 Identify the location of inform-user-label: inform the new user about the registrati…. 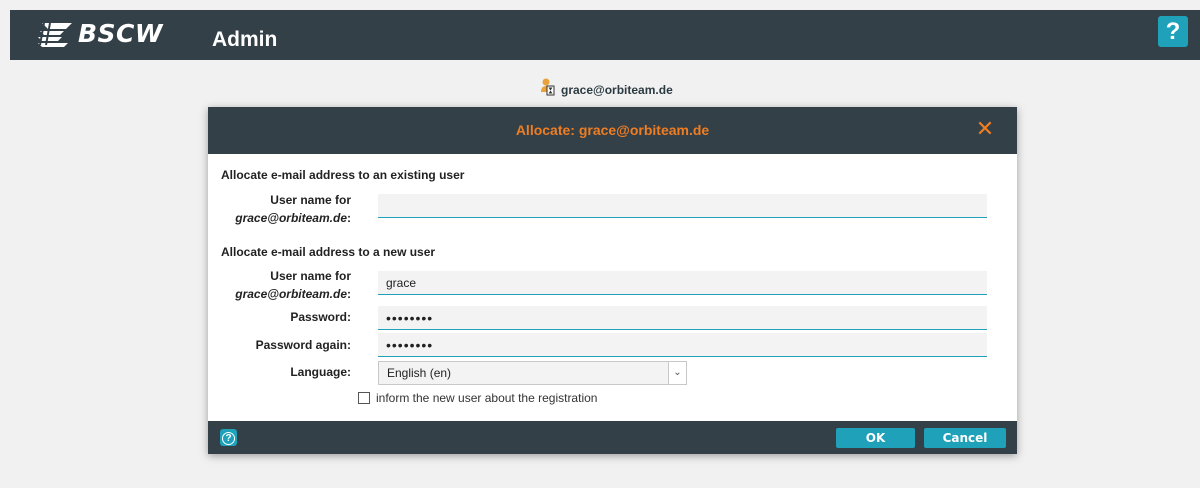
(486, 398).